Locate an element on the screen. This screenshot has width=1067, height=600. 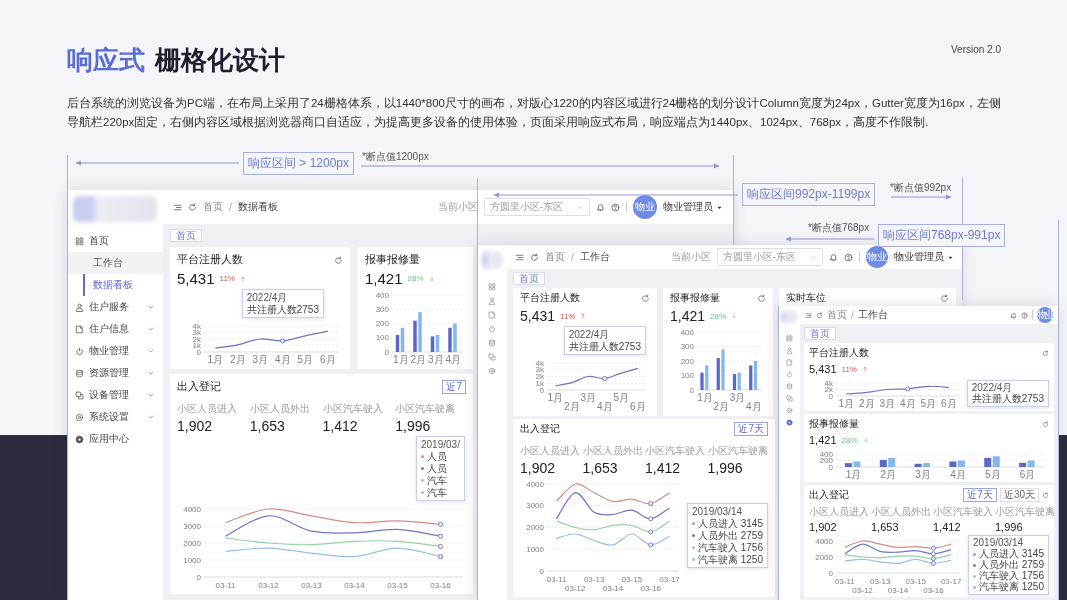
axis-label: 100 is located at coordinates (687, 376).